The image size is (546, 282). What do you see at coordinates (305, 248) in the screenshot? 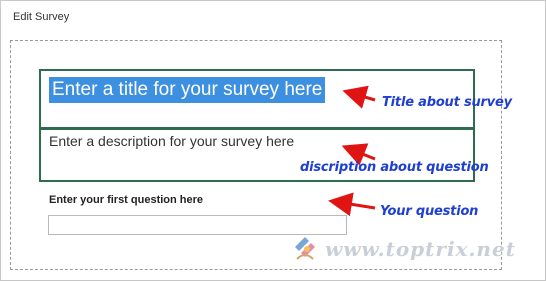
I see `toptrix-logo-icon` at bounding box center [305, 248].